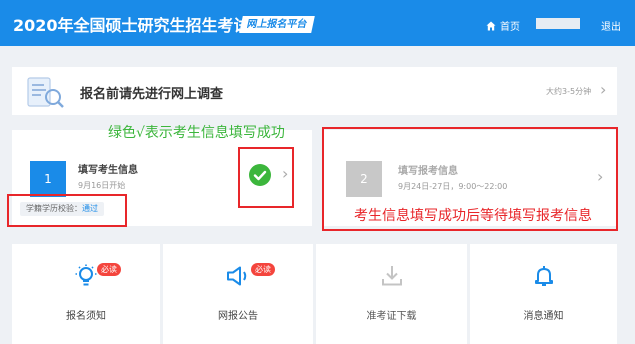  What do you see at coordinates (86, 275) in the screenshot?
I see `lightbulb-icon` at bounding box center [86, 275].